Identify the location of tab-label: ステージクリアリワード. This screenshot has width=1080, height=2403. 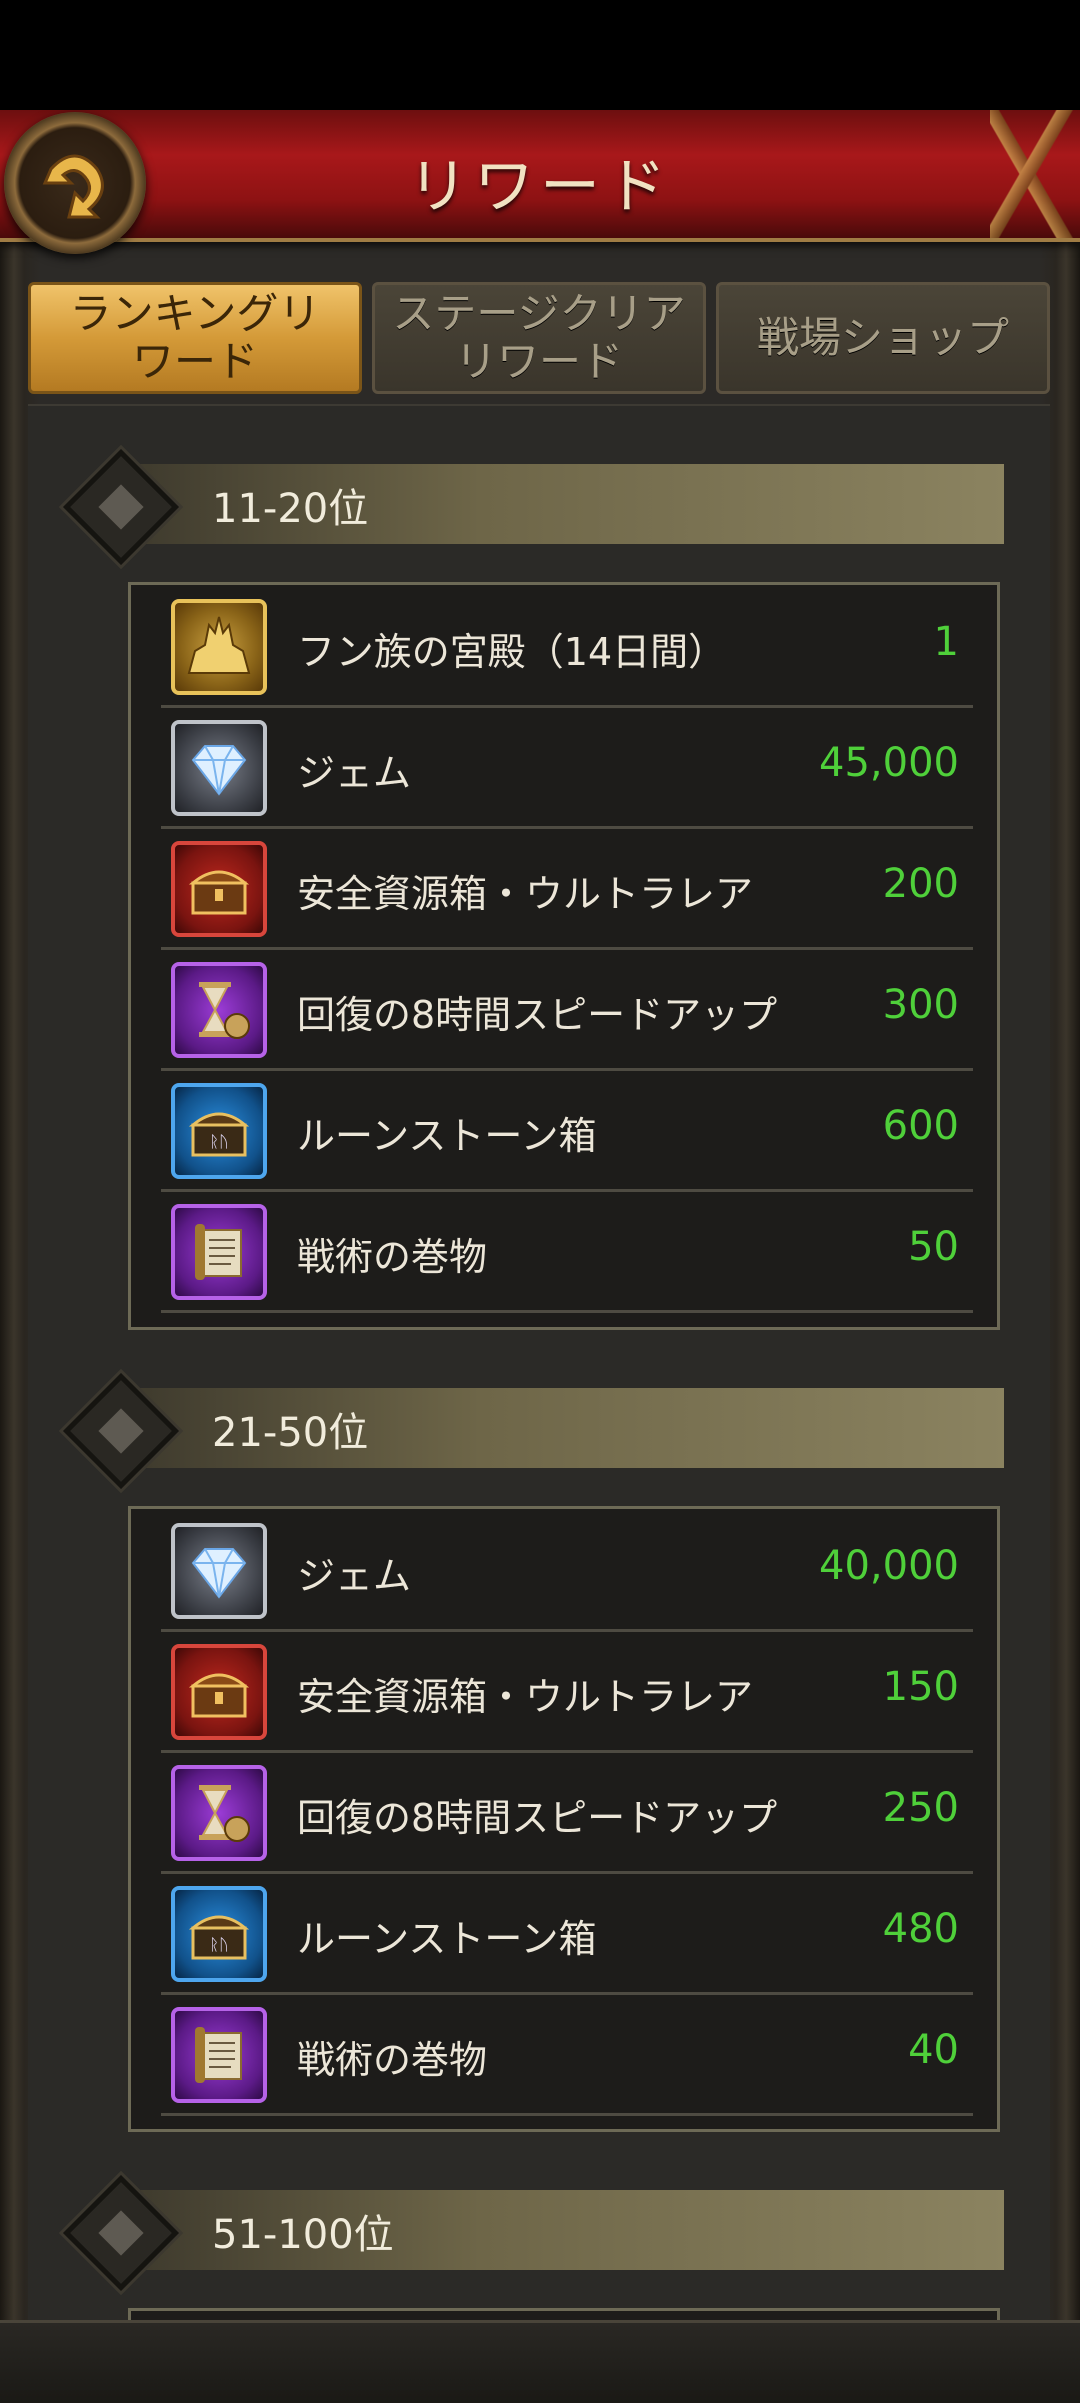
(539, 337).